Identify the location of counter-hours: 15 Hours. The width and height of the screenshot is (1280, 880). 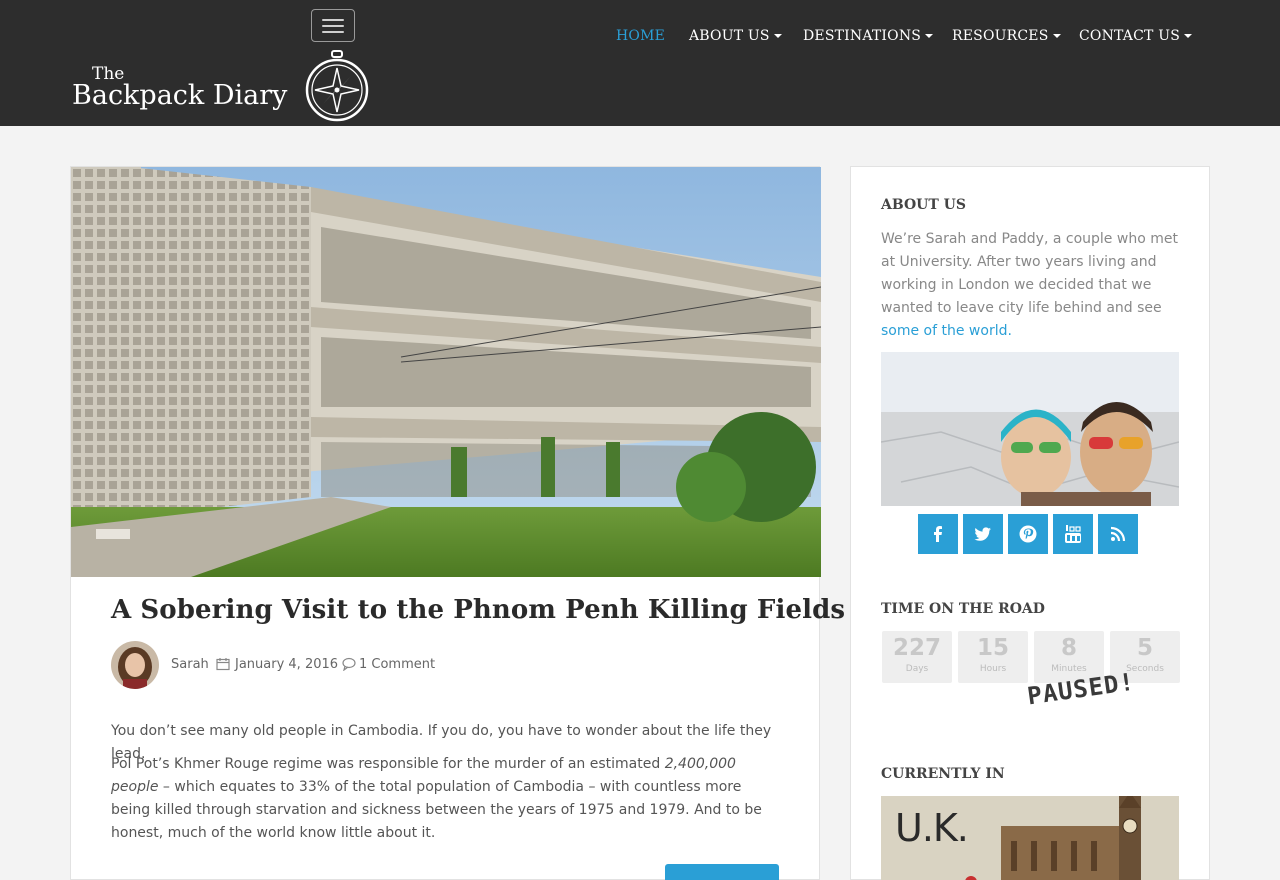
(993, 657).